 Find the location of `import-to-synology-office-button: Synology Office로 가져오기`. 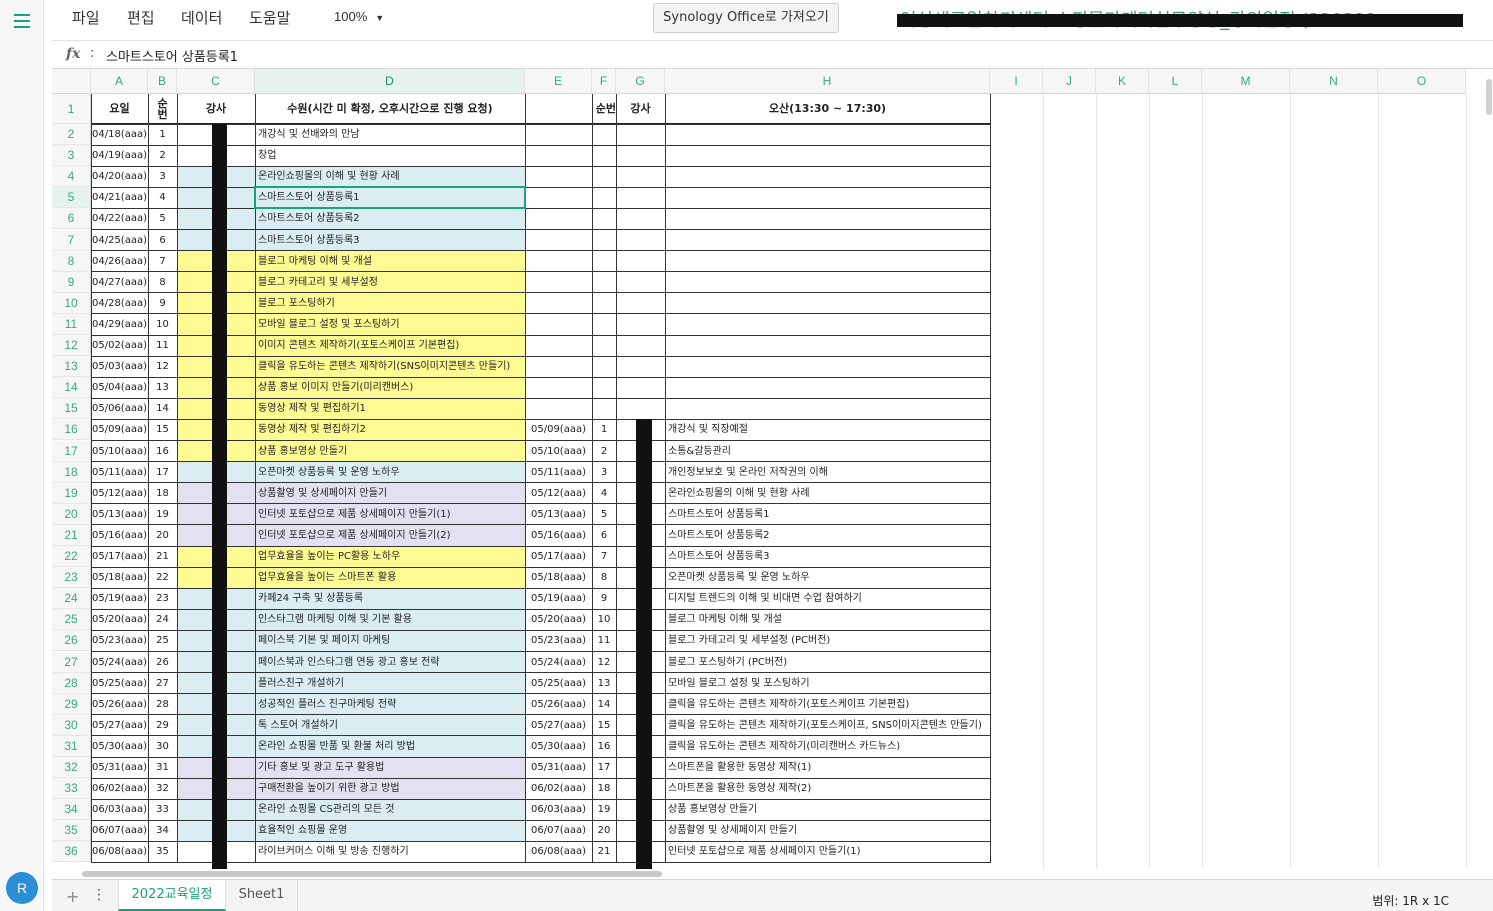

import-to-synology-office-button: Synology Office로 가져오기 is located at coordinates (746, 18).